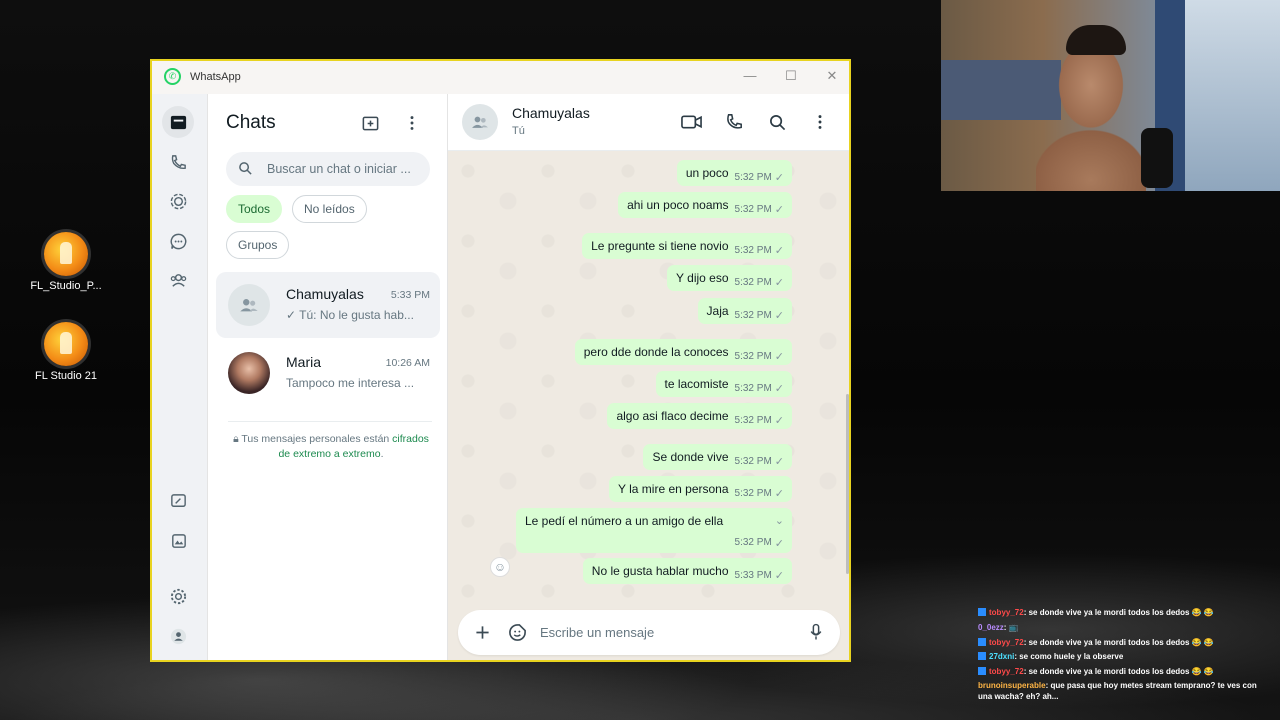  Describe the element at coordinates (254, 209) in the screenshot. I see `filter-chip-todos: Todos` at that location.